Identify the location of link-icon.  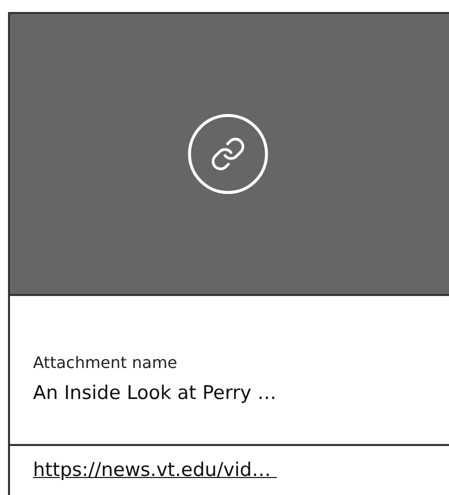
(228, 154).